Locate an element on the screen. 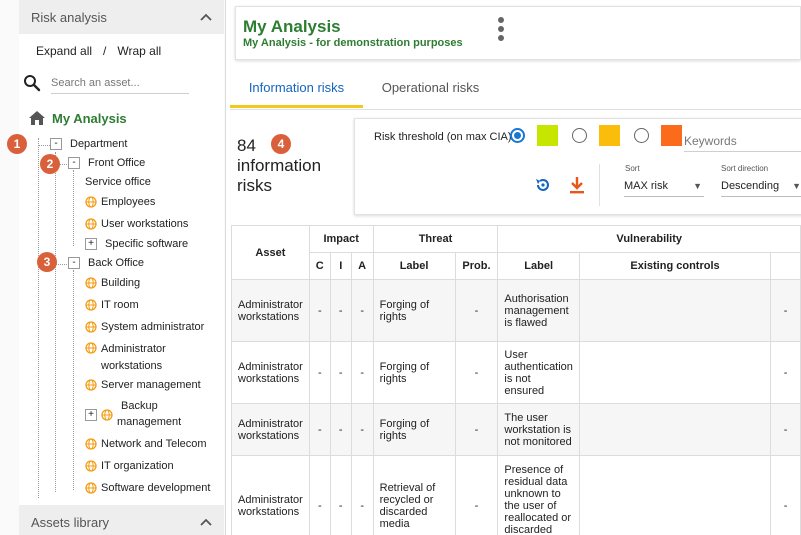  tree-node-system-administrator: System administrator is located at coordinates (144, 327).